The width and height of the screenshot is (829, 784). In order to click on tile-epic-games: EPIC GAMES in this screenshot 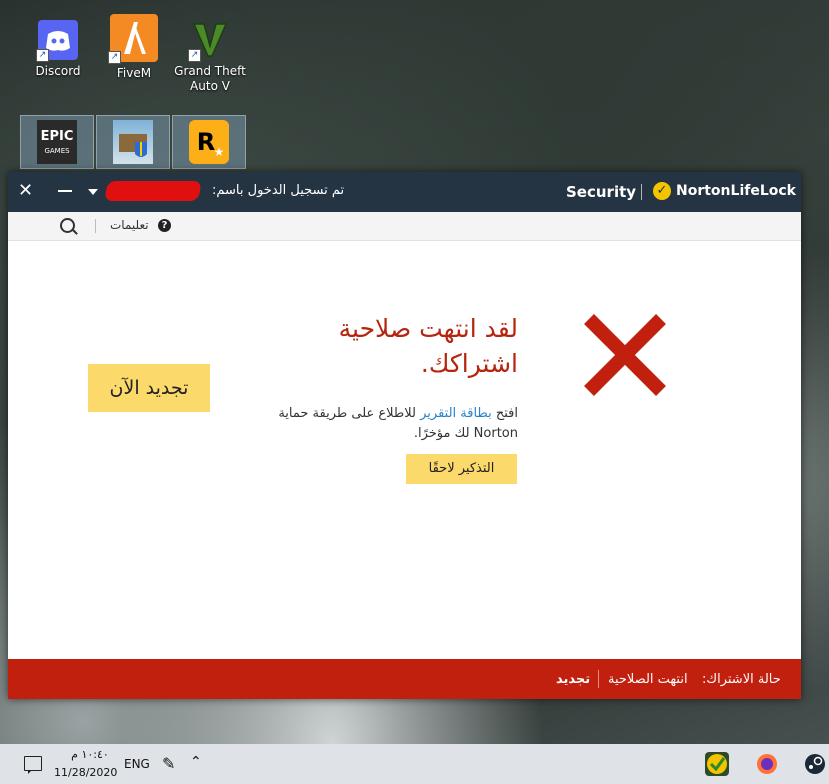, I will do `click(57, 142)`.